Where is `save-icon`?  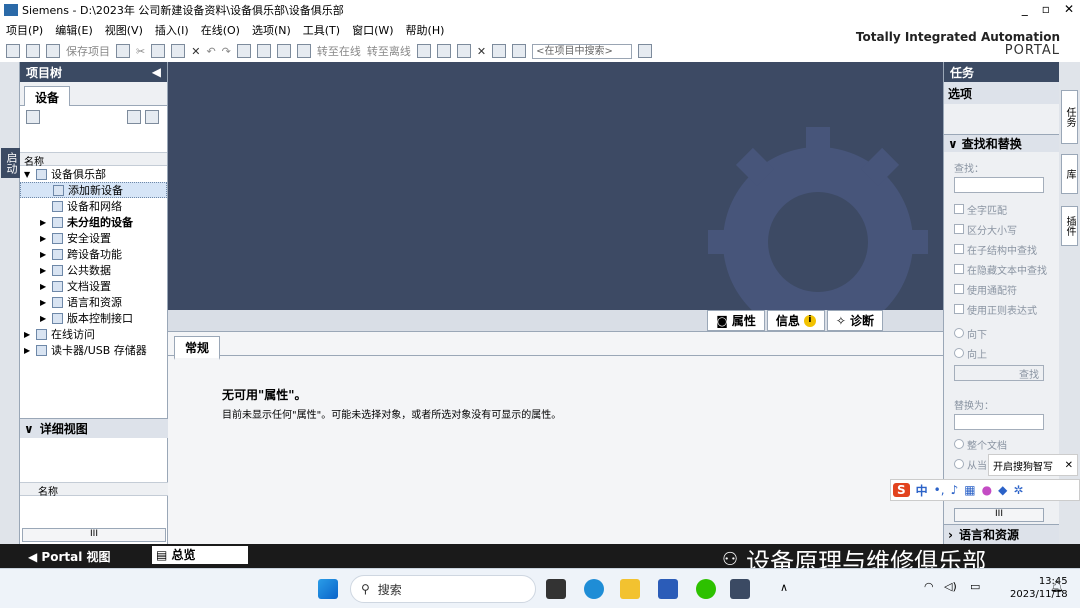
save-icon is located at coordinates (53, 51).